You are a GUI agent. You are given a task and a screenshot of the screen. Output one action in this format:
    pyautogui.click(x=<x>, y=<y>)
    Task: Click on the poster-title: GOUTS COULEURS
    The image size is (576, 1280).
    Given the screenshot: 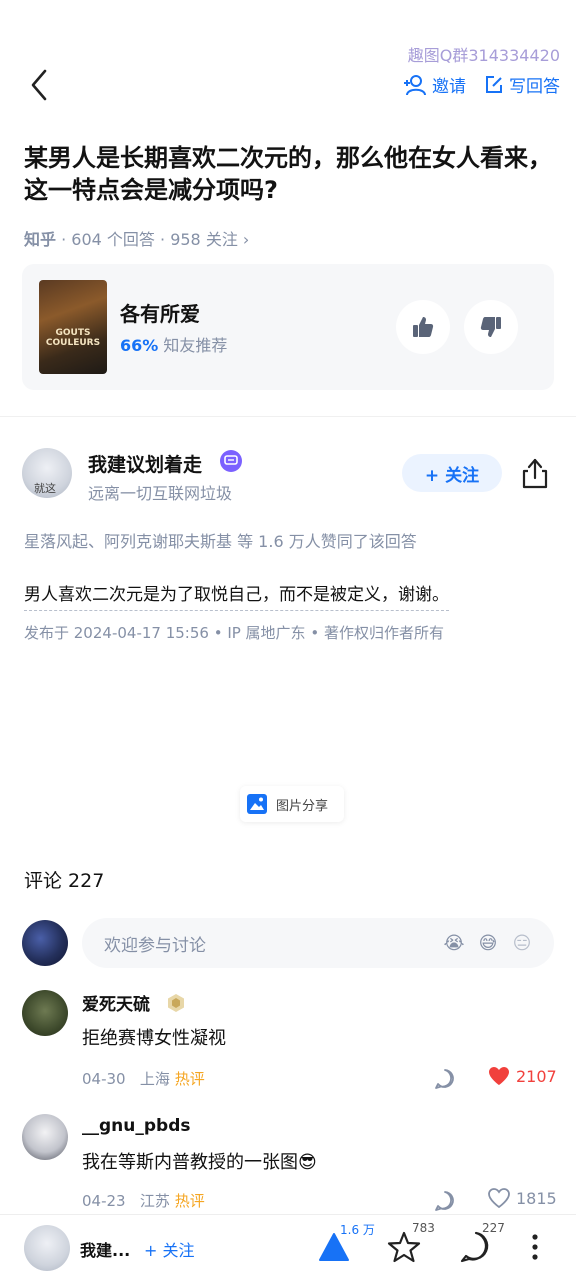 What is the action you would take?
    pyautogui.click(x=73, y=338)
    